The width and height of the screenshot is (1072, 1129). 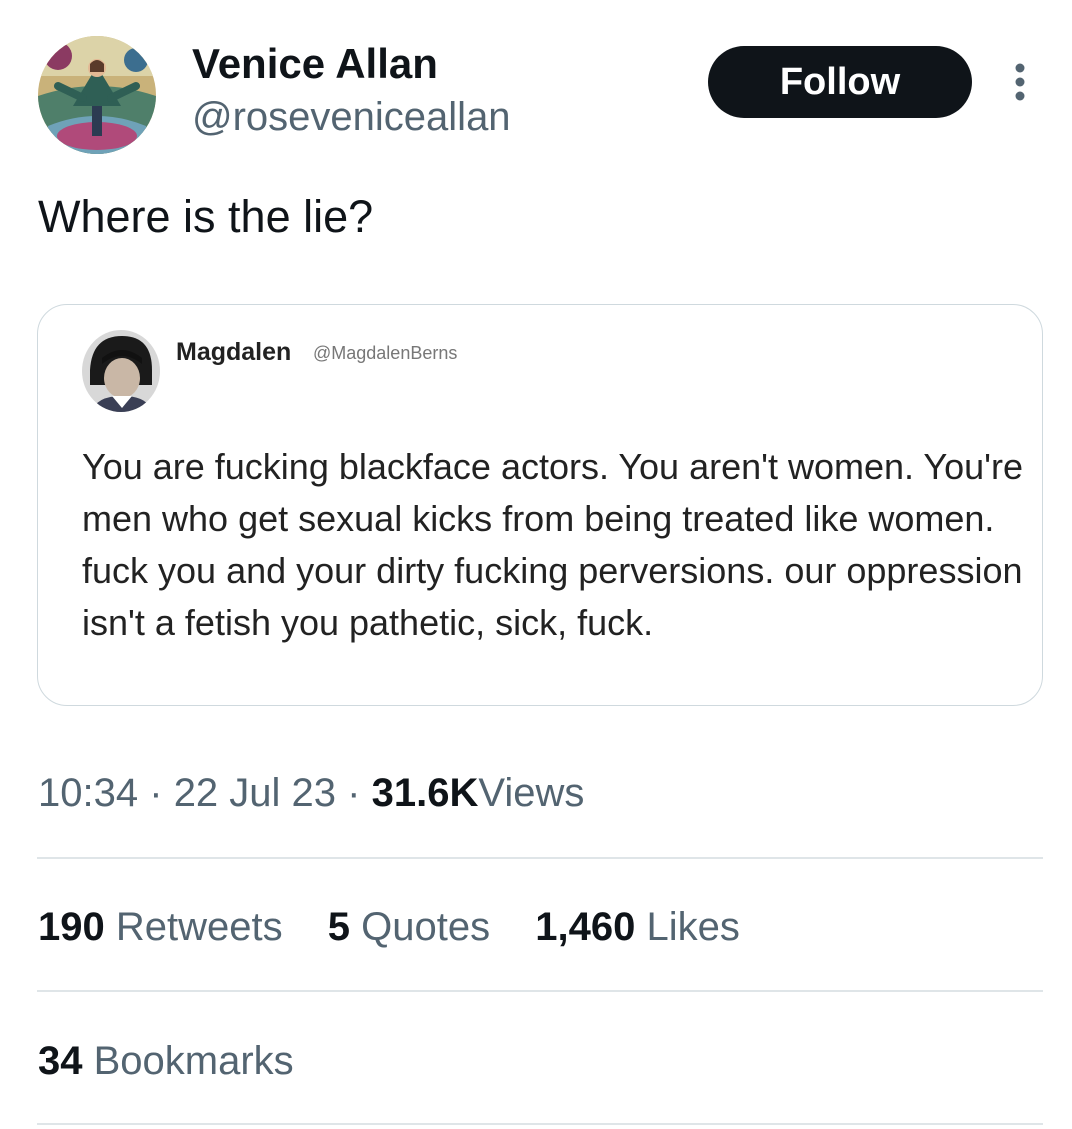 What do you see at coordinates (385, 353) in the screenshot?
I see `quoted-author-handle: @MagdalenBerns` at bounding box center [385, 353].